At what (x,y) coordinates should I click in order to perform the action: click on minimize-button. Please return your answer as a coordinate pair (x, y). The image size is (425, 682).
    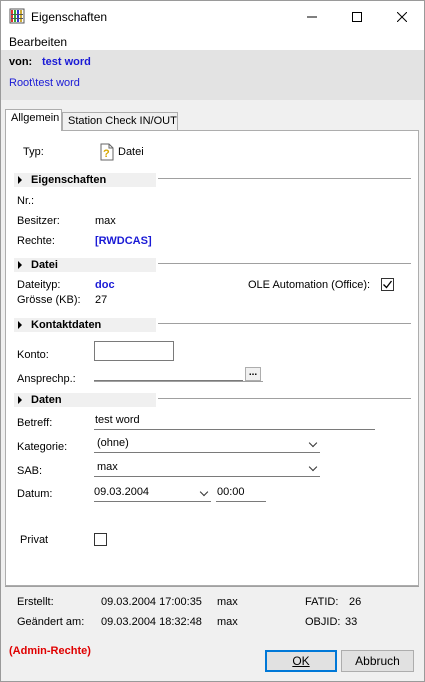
    Looking at the image, I should click on (311, 16).